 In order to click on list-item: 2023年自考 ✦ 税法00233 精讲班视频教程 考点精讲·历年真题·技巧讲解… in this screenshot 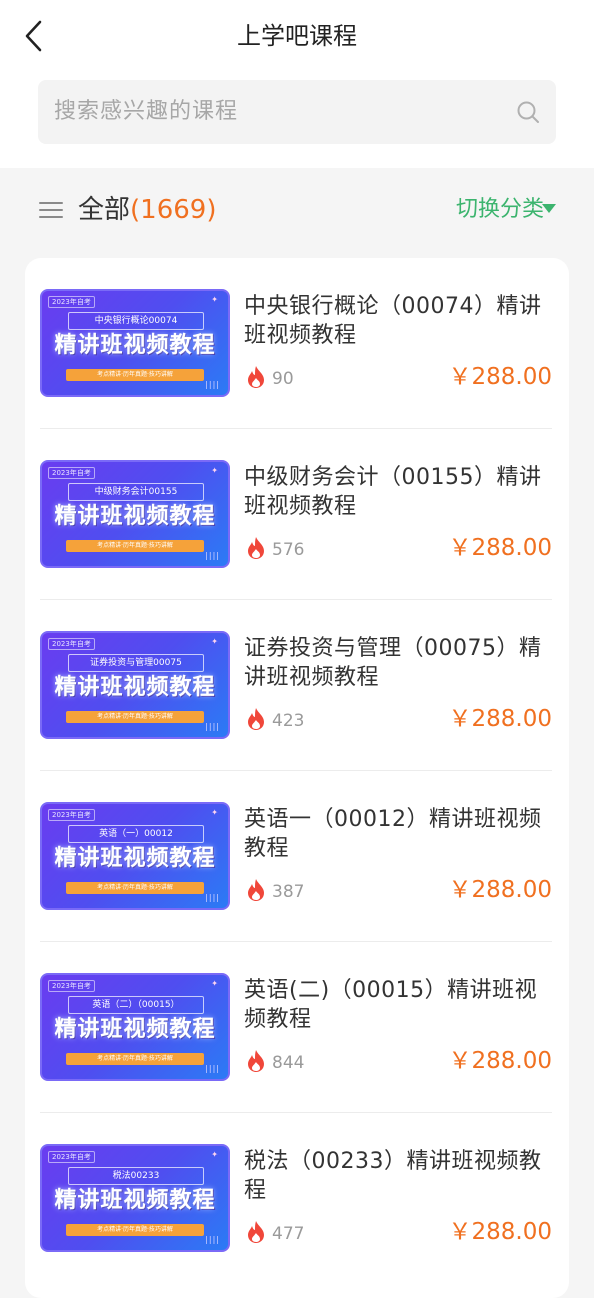, I will do `click(296, 1198)`.